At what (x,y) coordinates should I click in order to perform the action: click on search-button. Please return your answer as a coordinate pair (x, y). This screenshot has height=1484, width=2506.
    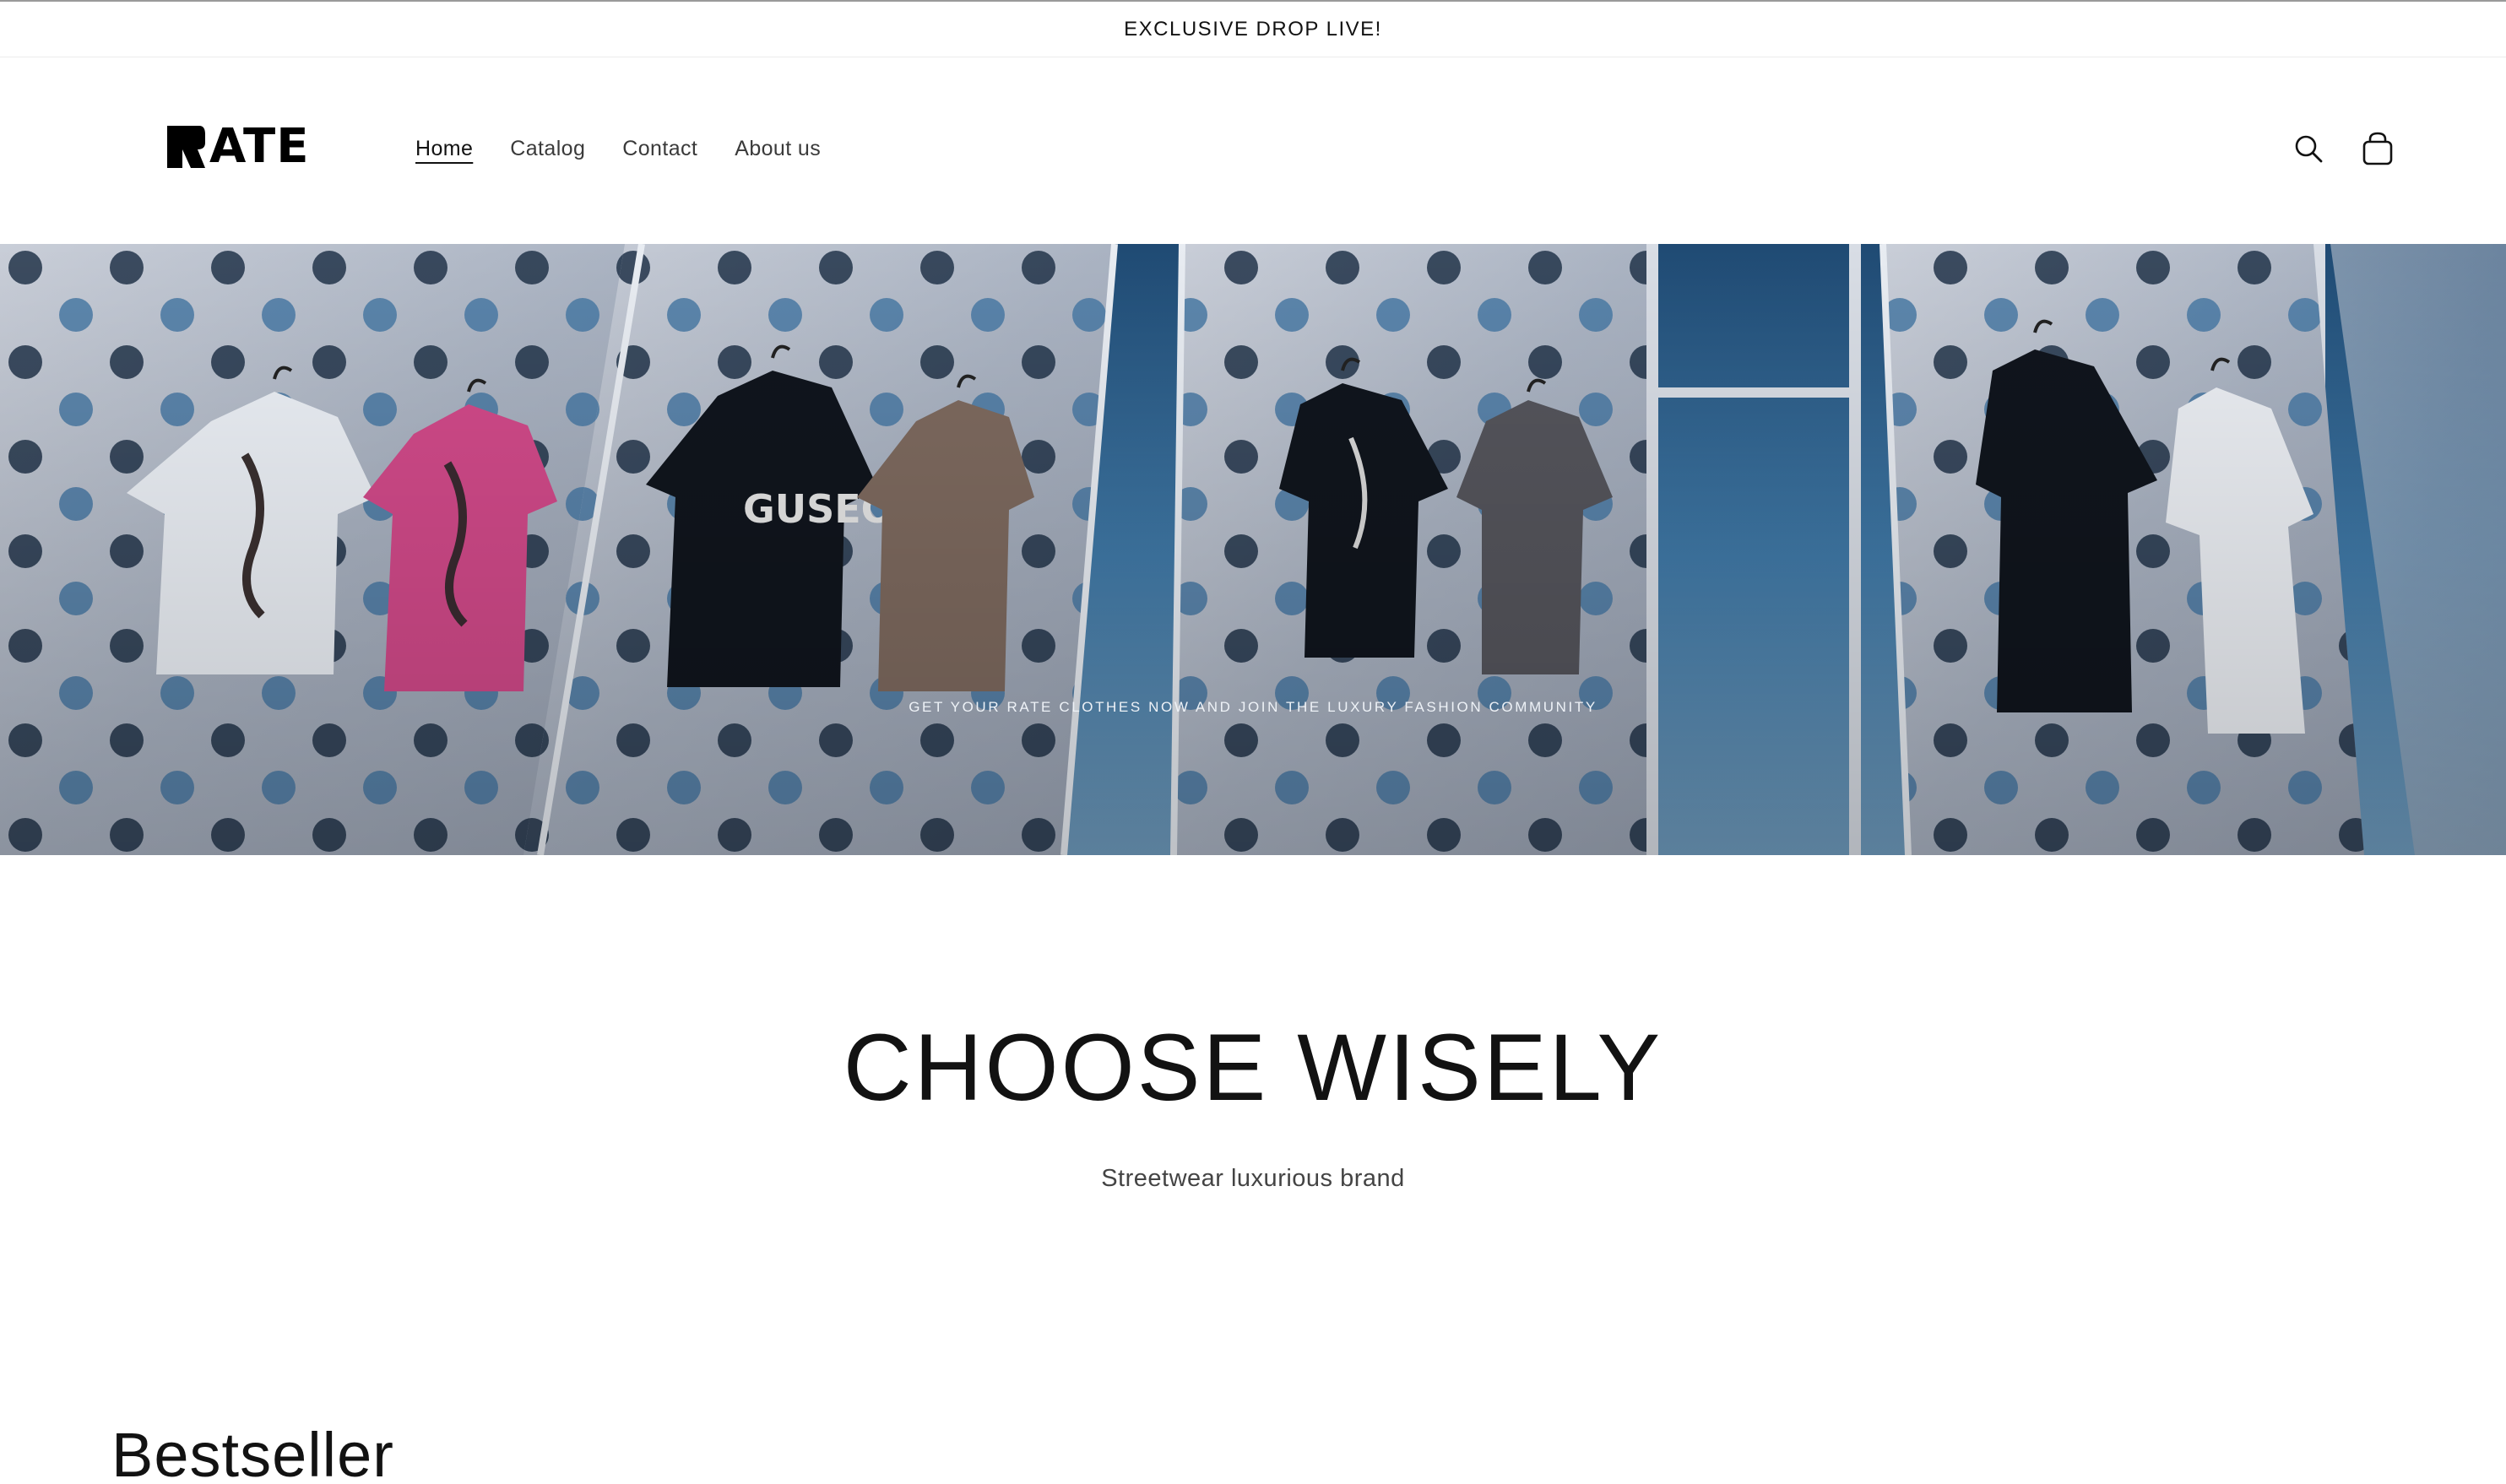
    Looking at the image, I should click on (2308, 148).